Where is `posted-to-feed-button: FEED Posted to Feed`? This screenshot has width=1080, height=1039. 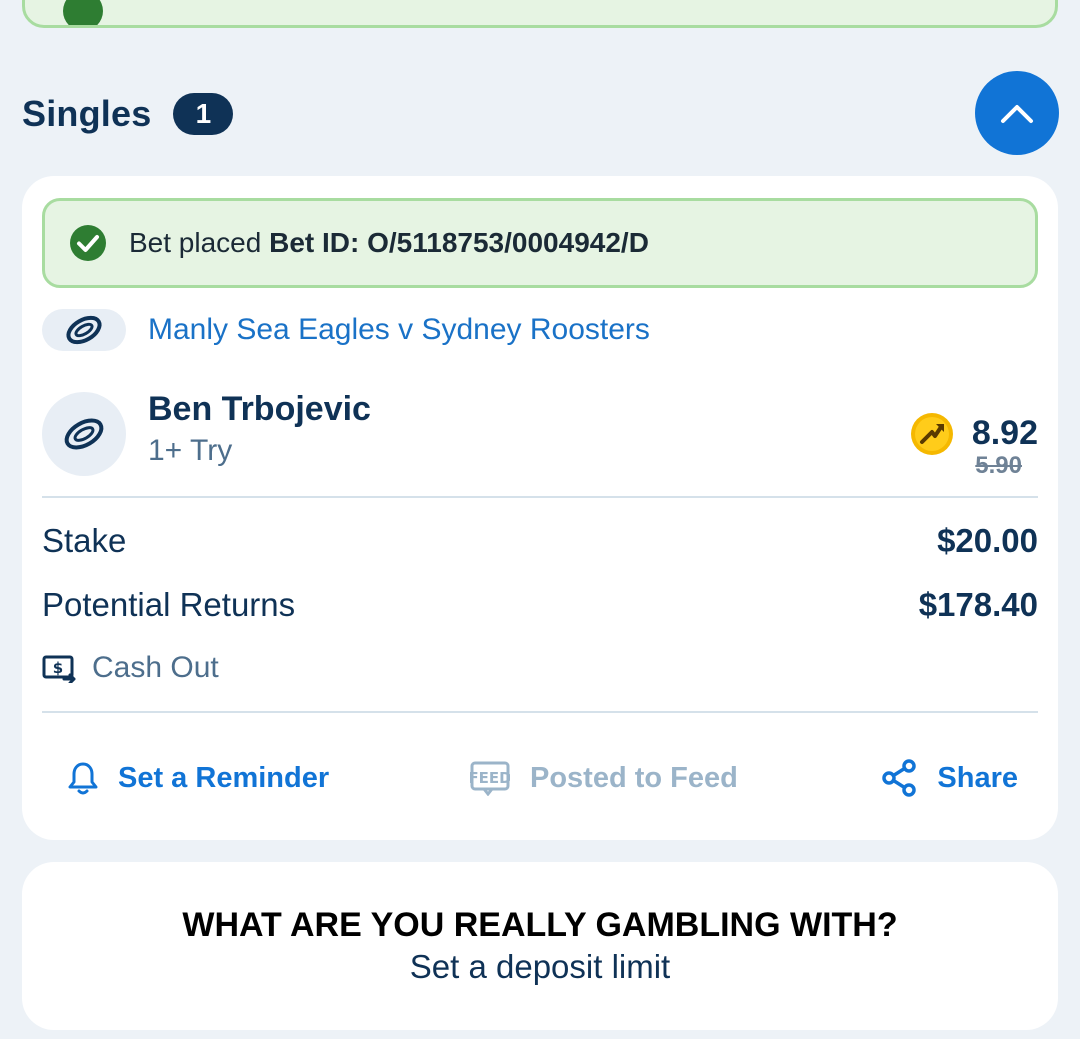 posted-to-feed-button: FEED Posted to Feed is located at coordinates (604, 778).